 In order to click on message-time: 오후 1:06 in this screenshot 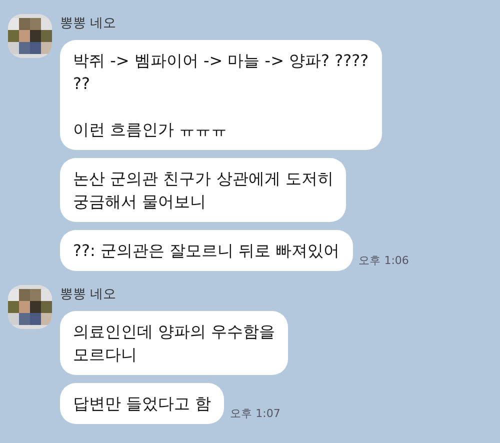, I will do `click(383, 260)`.